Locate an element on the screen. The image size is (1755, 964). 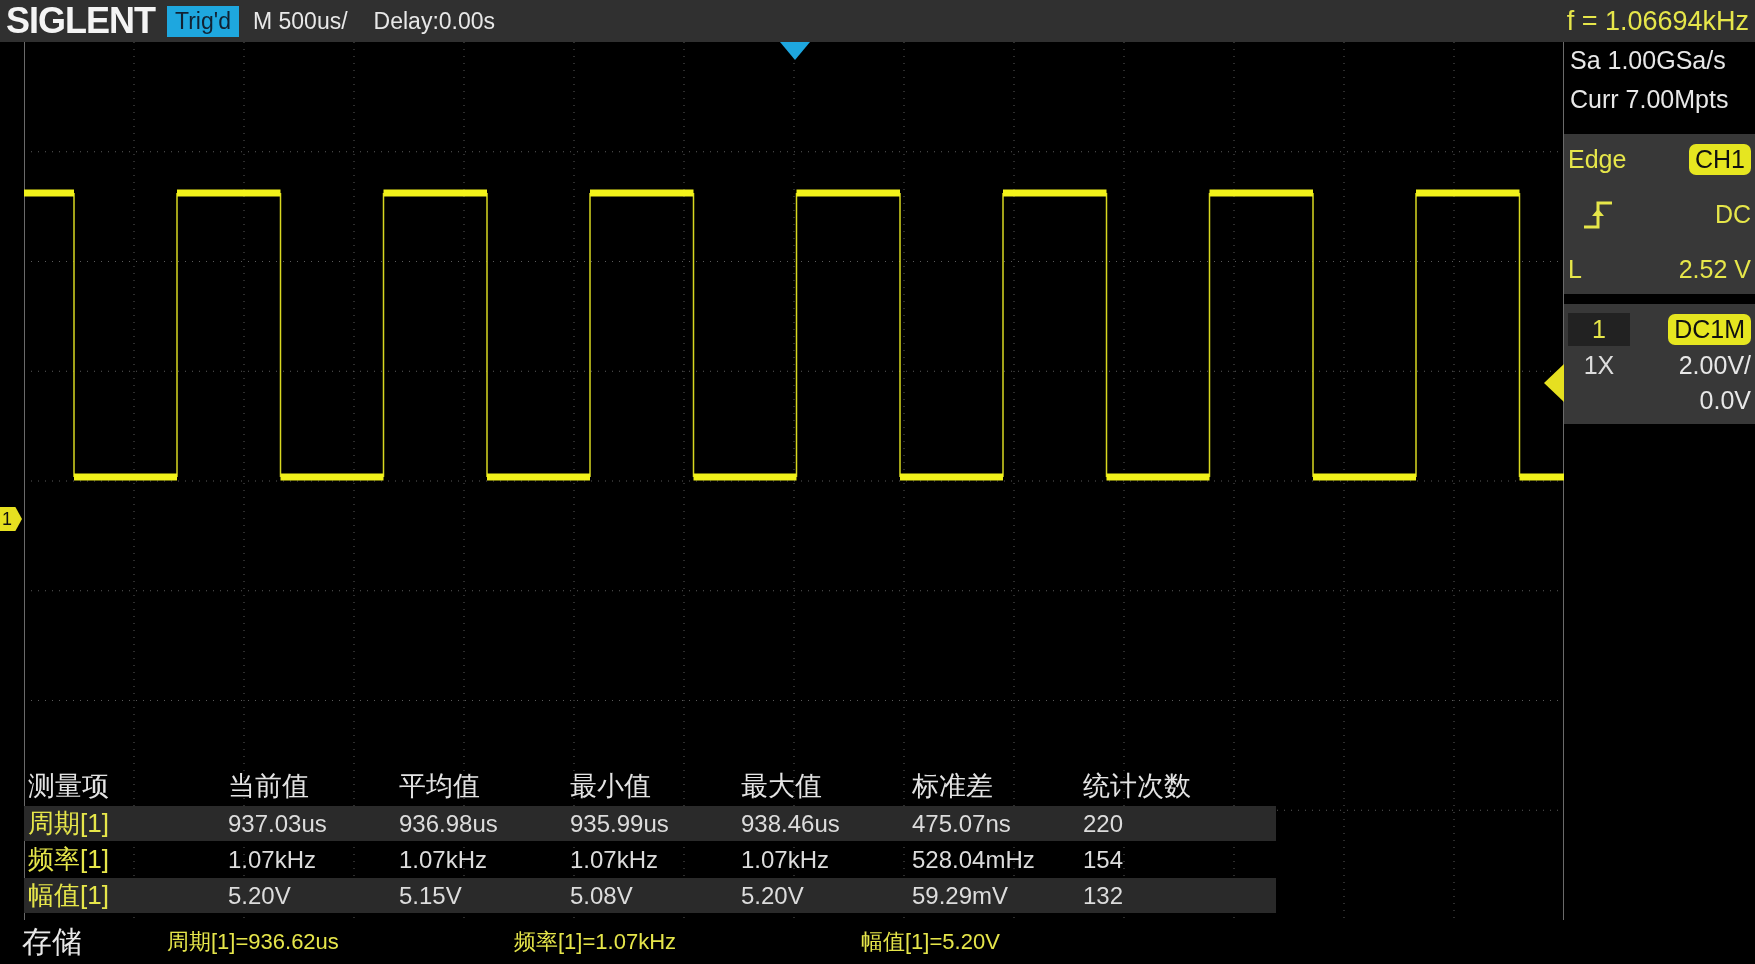
memory-depth-readout: Curr 7.00Mpts is located at coordinates (1650, 99).